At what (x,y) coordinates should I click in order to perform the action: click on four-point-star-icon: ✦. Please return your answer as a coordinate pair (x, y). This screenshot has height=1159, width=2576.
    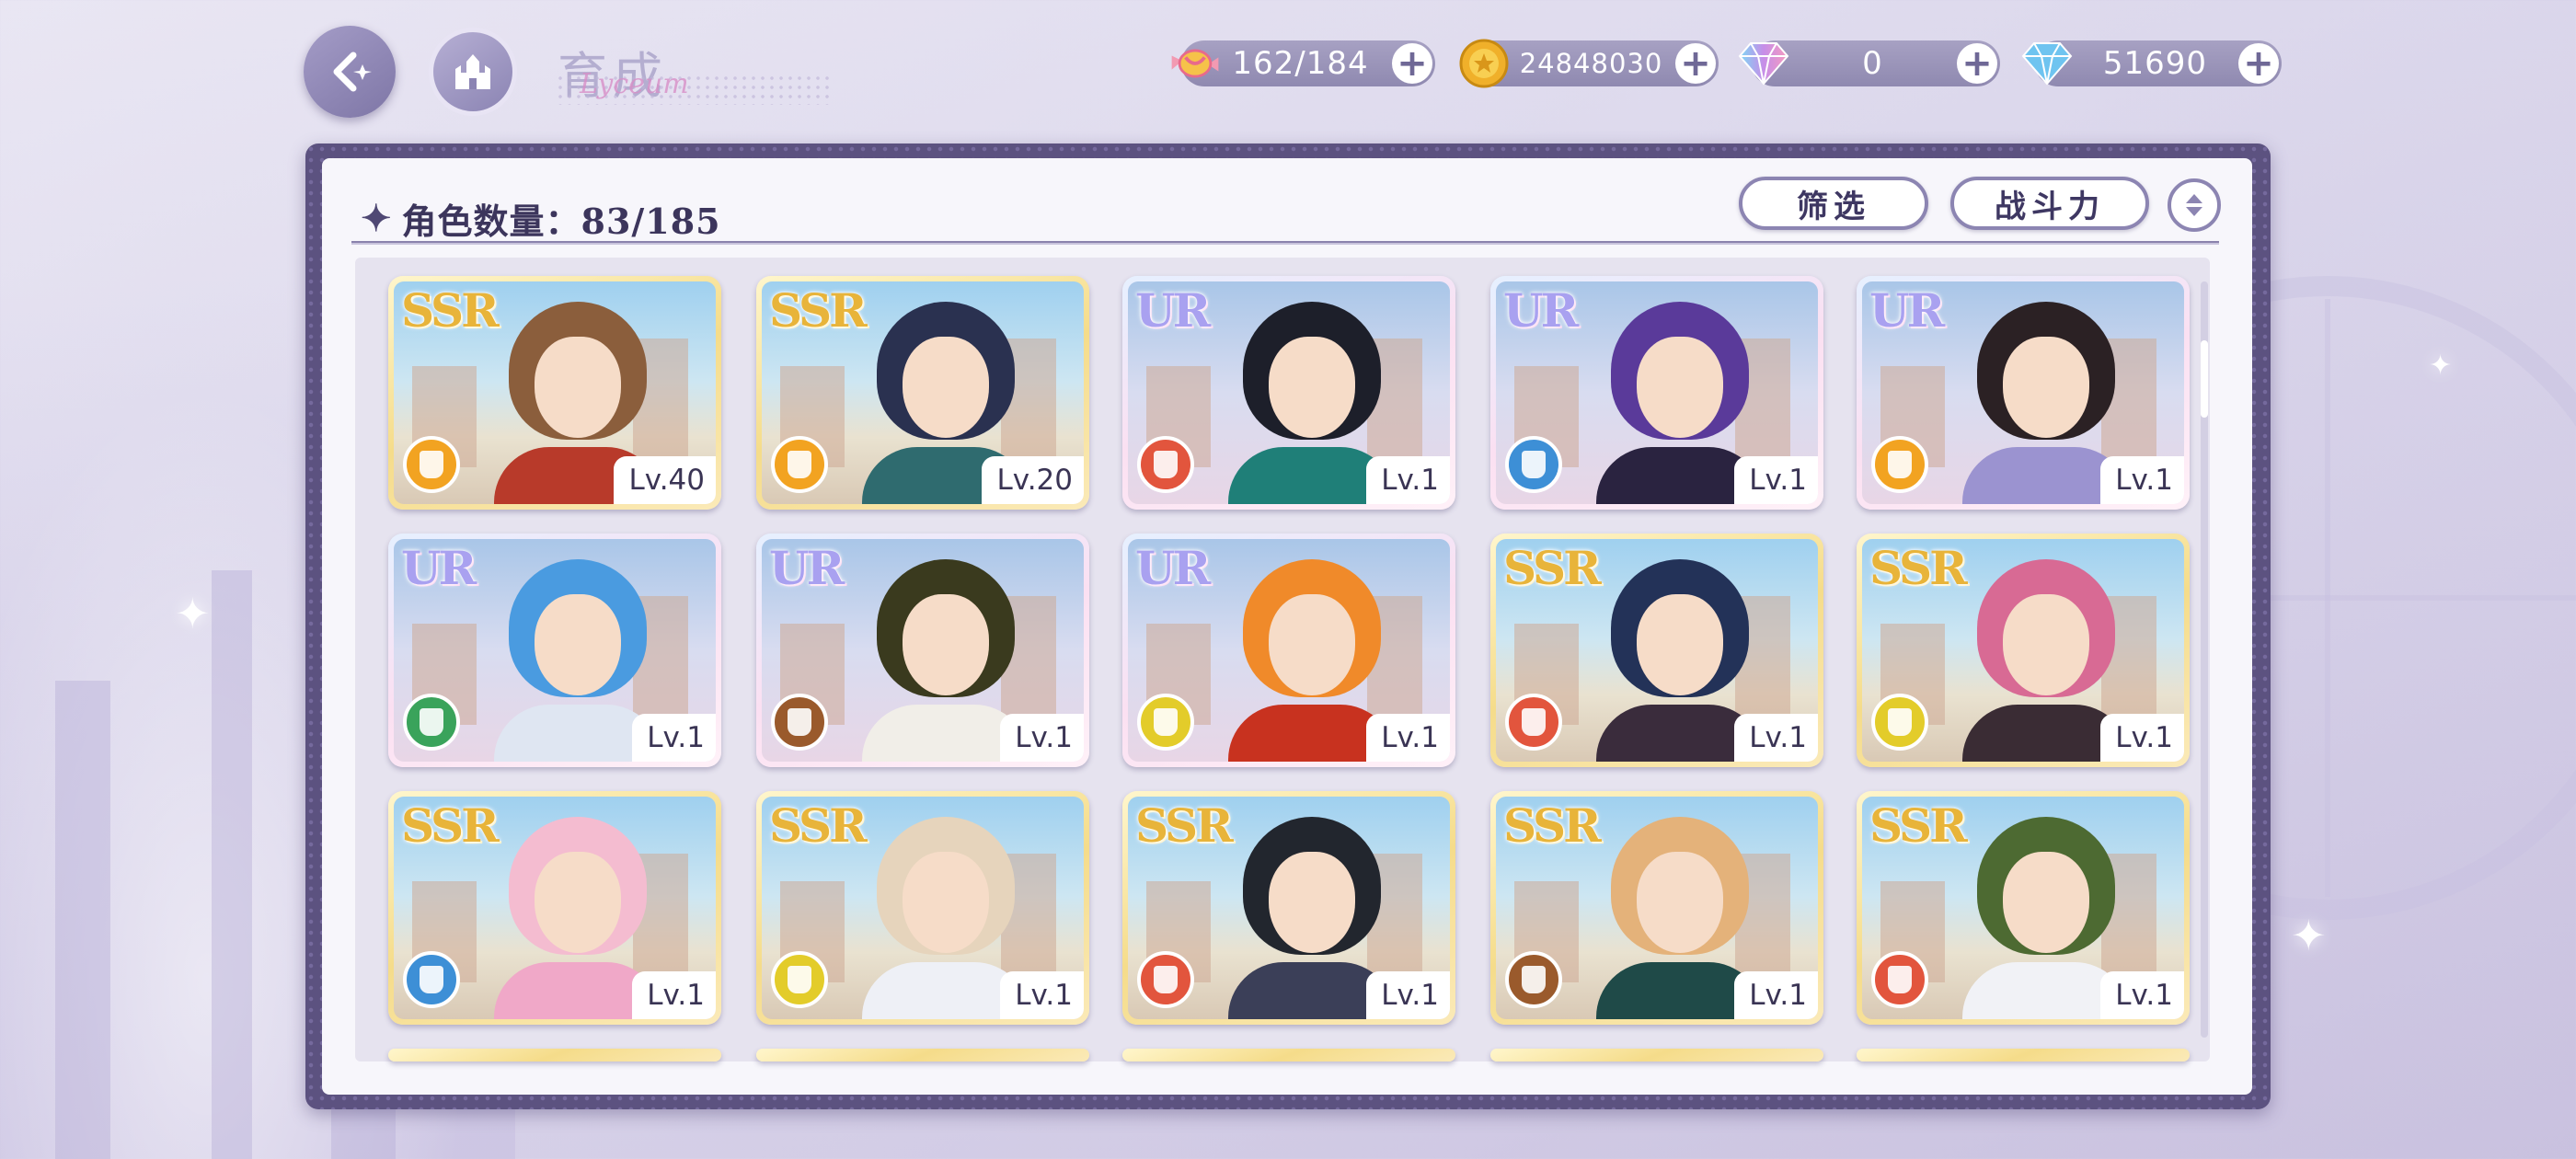
    Looking at the image, I should click on (377, 218).